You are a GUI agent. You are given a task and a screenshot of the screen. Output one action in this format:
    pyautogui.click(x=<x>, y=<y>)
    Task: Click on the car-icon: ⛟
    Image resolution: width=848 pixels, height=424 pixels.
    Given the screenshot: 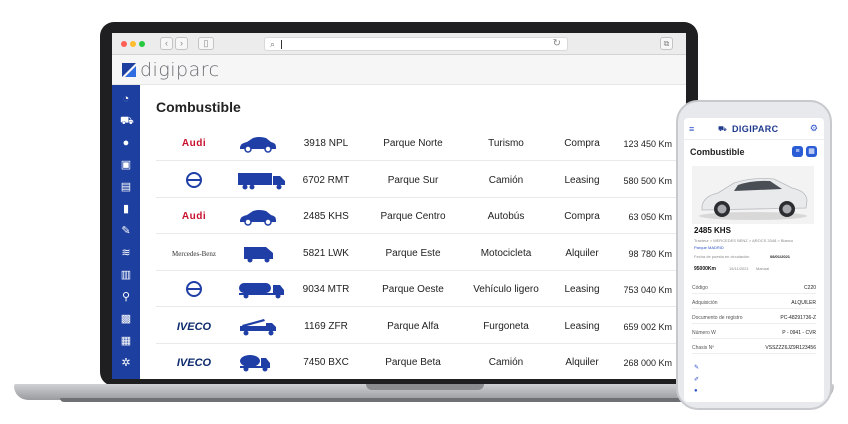 What is the action you would take?
    pyautogui.click(x=127, y=121)
    